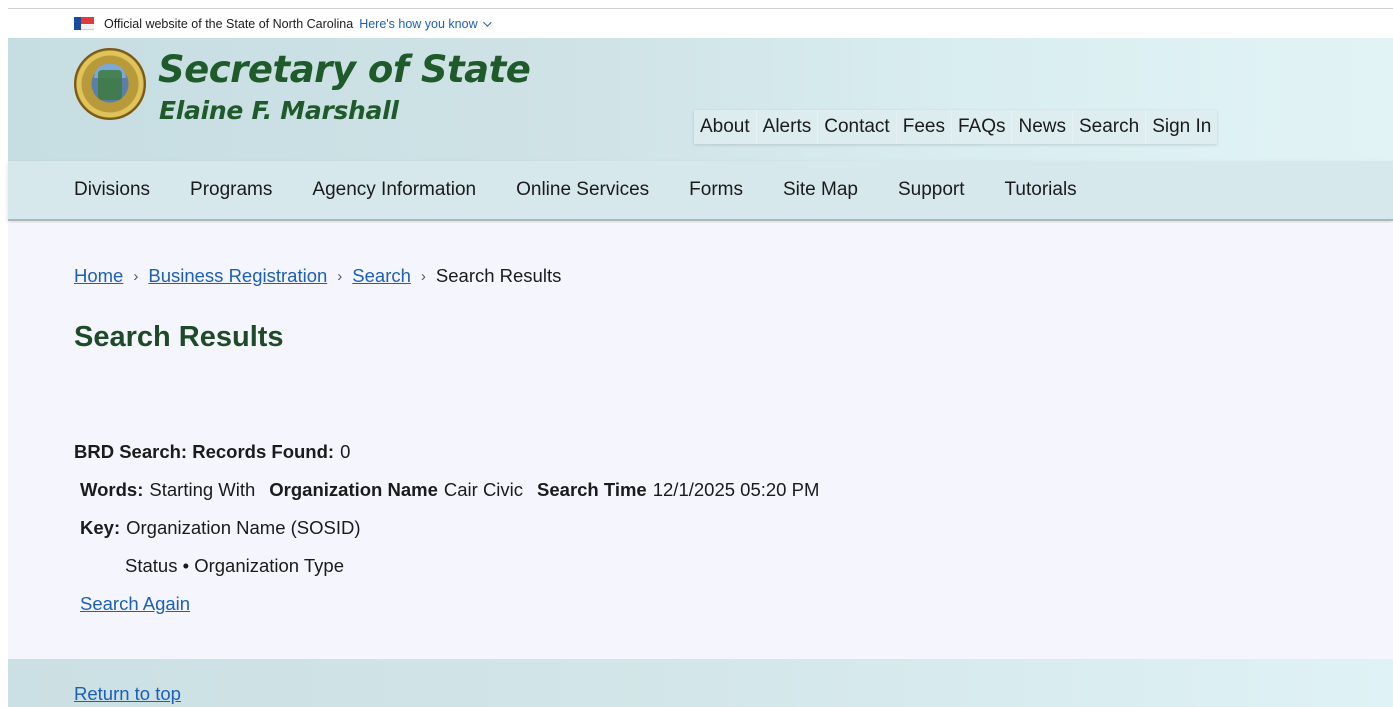 The image size is (1393, 707). Describe the element at coordinates (592, 489) in the screenshot. I see `search-time-label: Search Time` at that location.